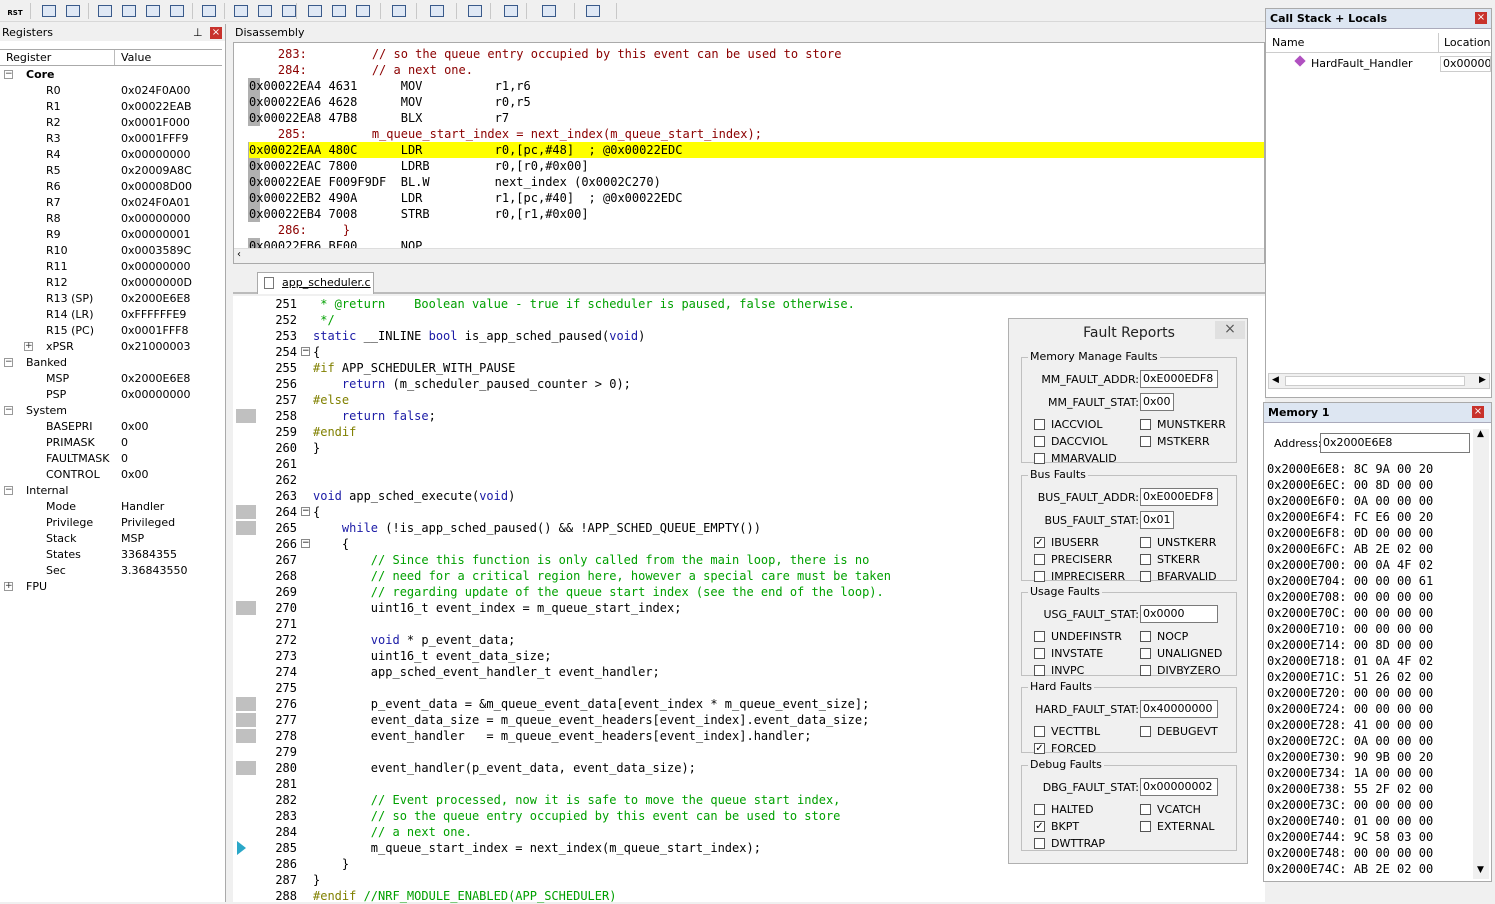 This screenshot has height=904, width=1495. I want to click on register-row: − Banked, so click(111, 363).